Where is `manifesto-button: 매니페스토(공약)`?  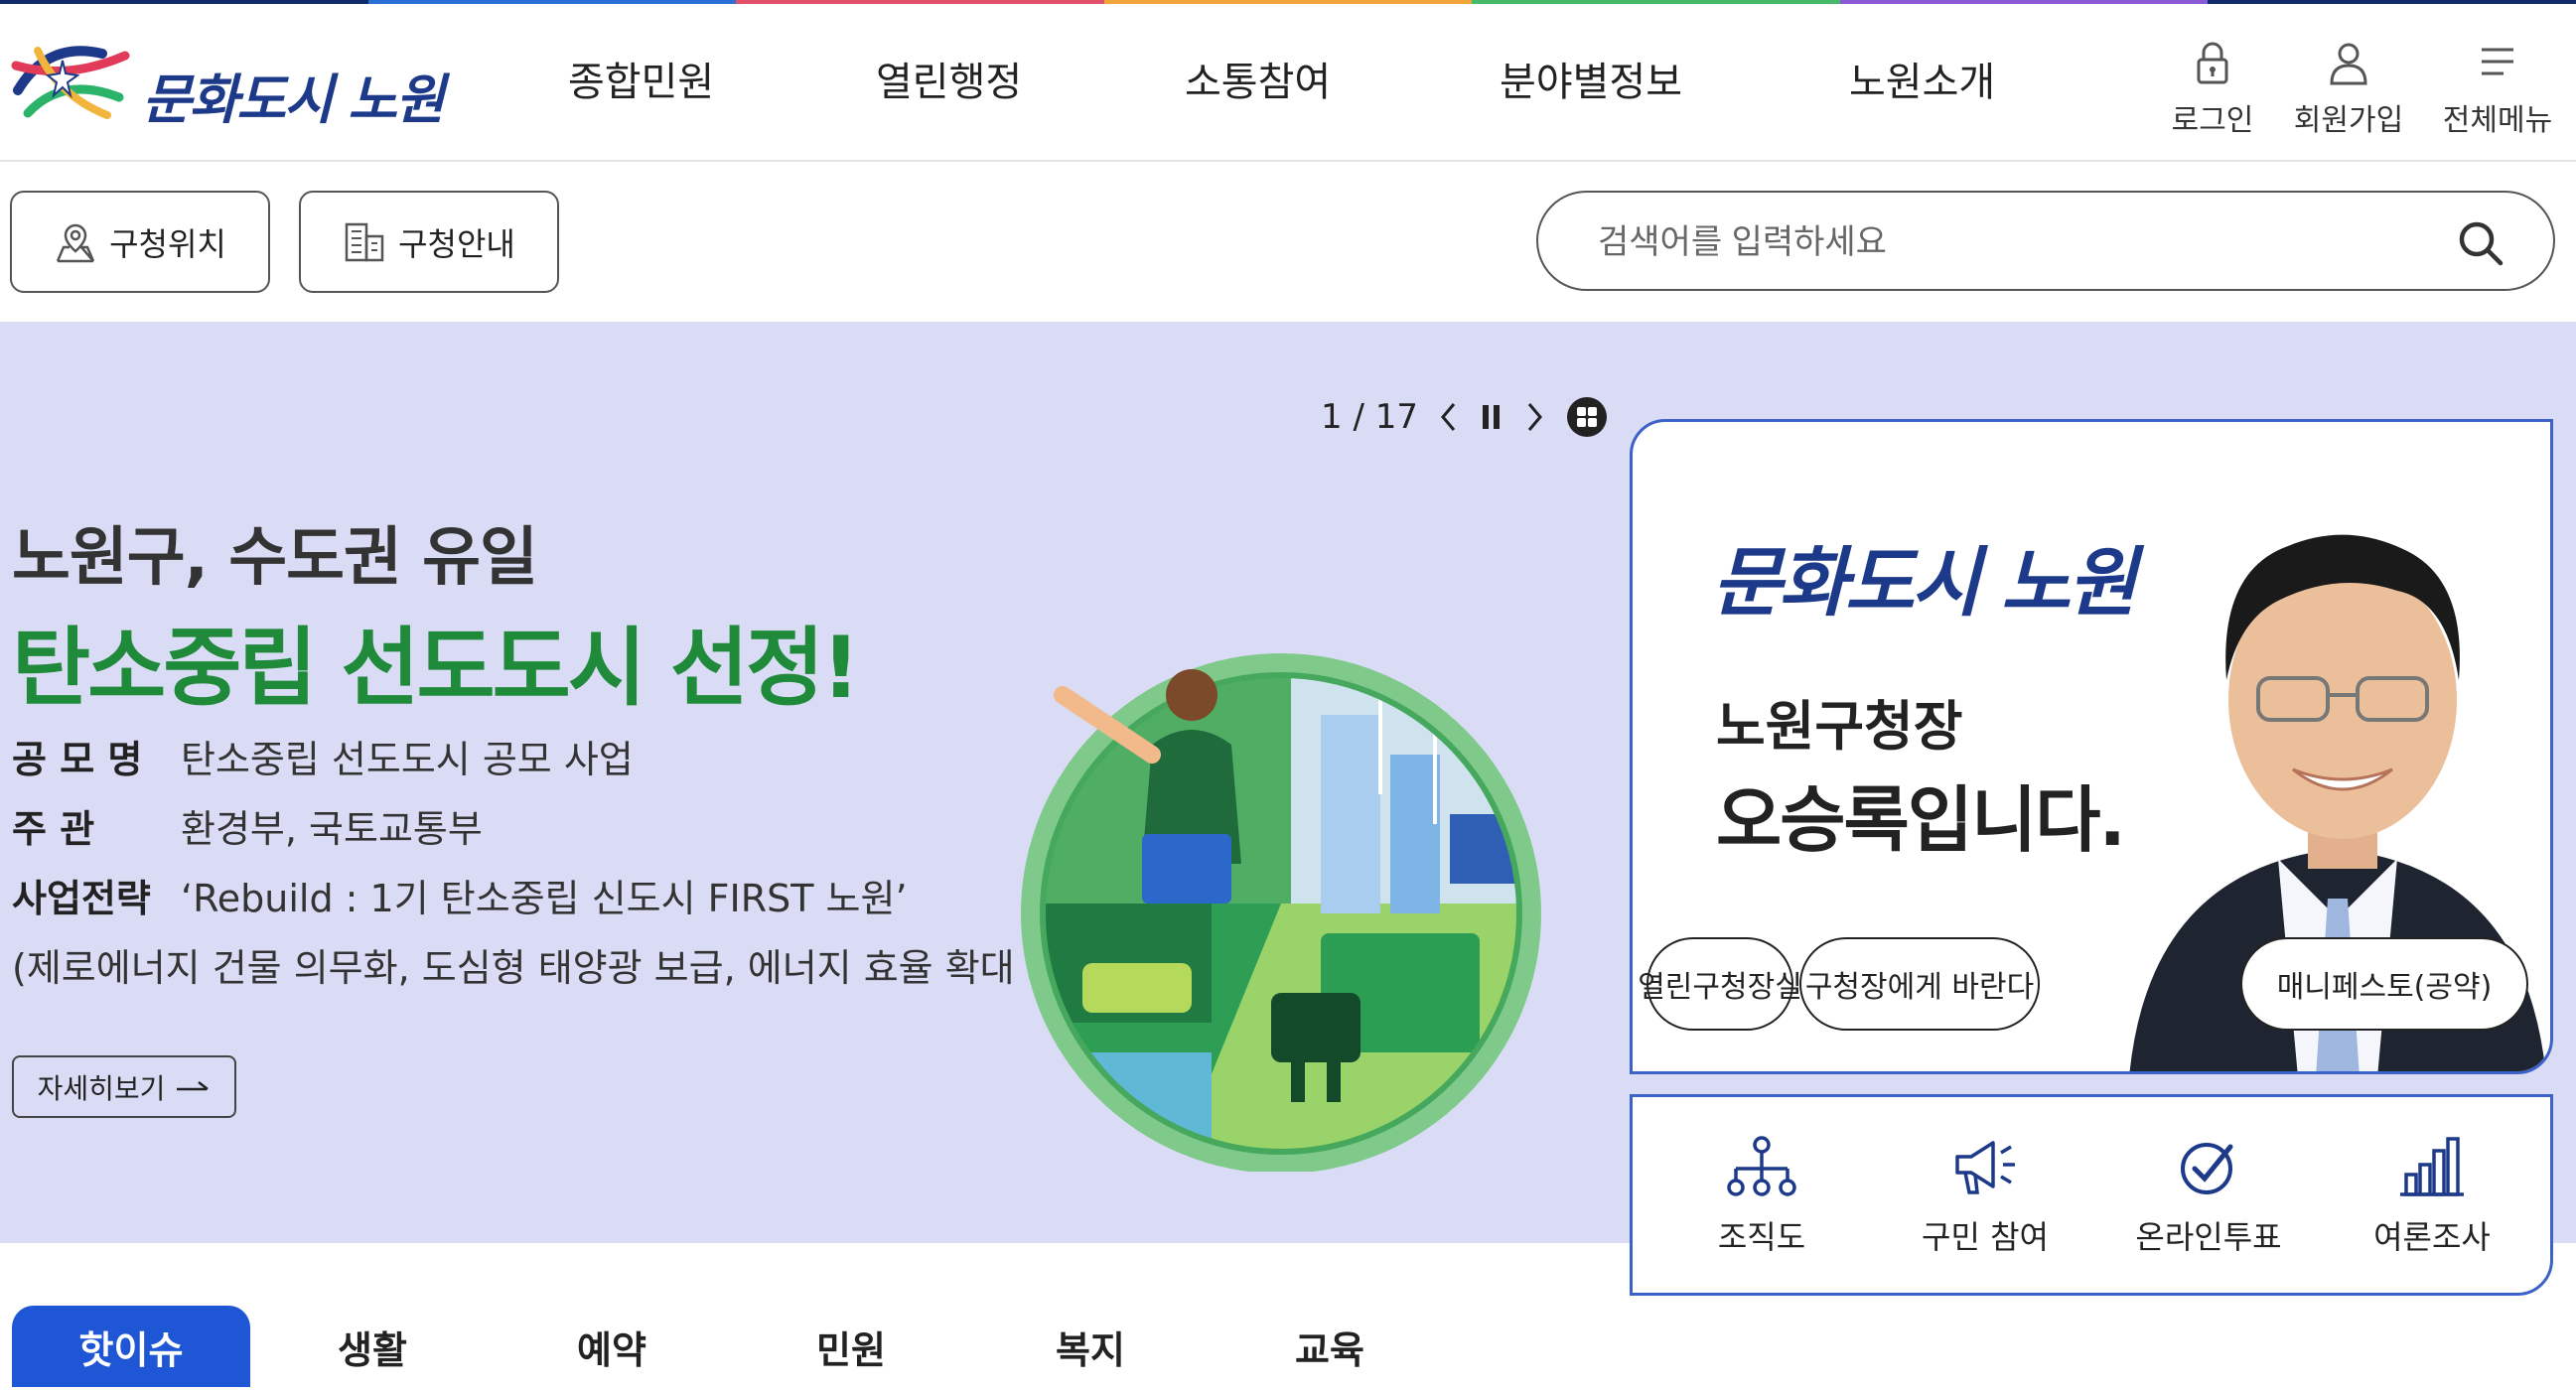
manifesto-button: 매니페스토(공약) is located at coordinates (2384, 984).